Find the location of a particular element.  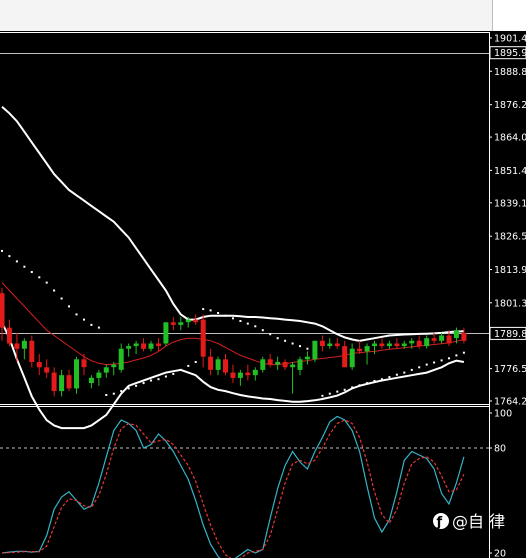

price-tick-label: 1801.35 is located at coordinates (510, 303).